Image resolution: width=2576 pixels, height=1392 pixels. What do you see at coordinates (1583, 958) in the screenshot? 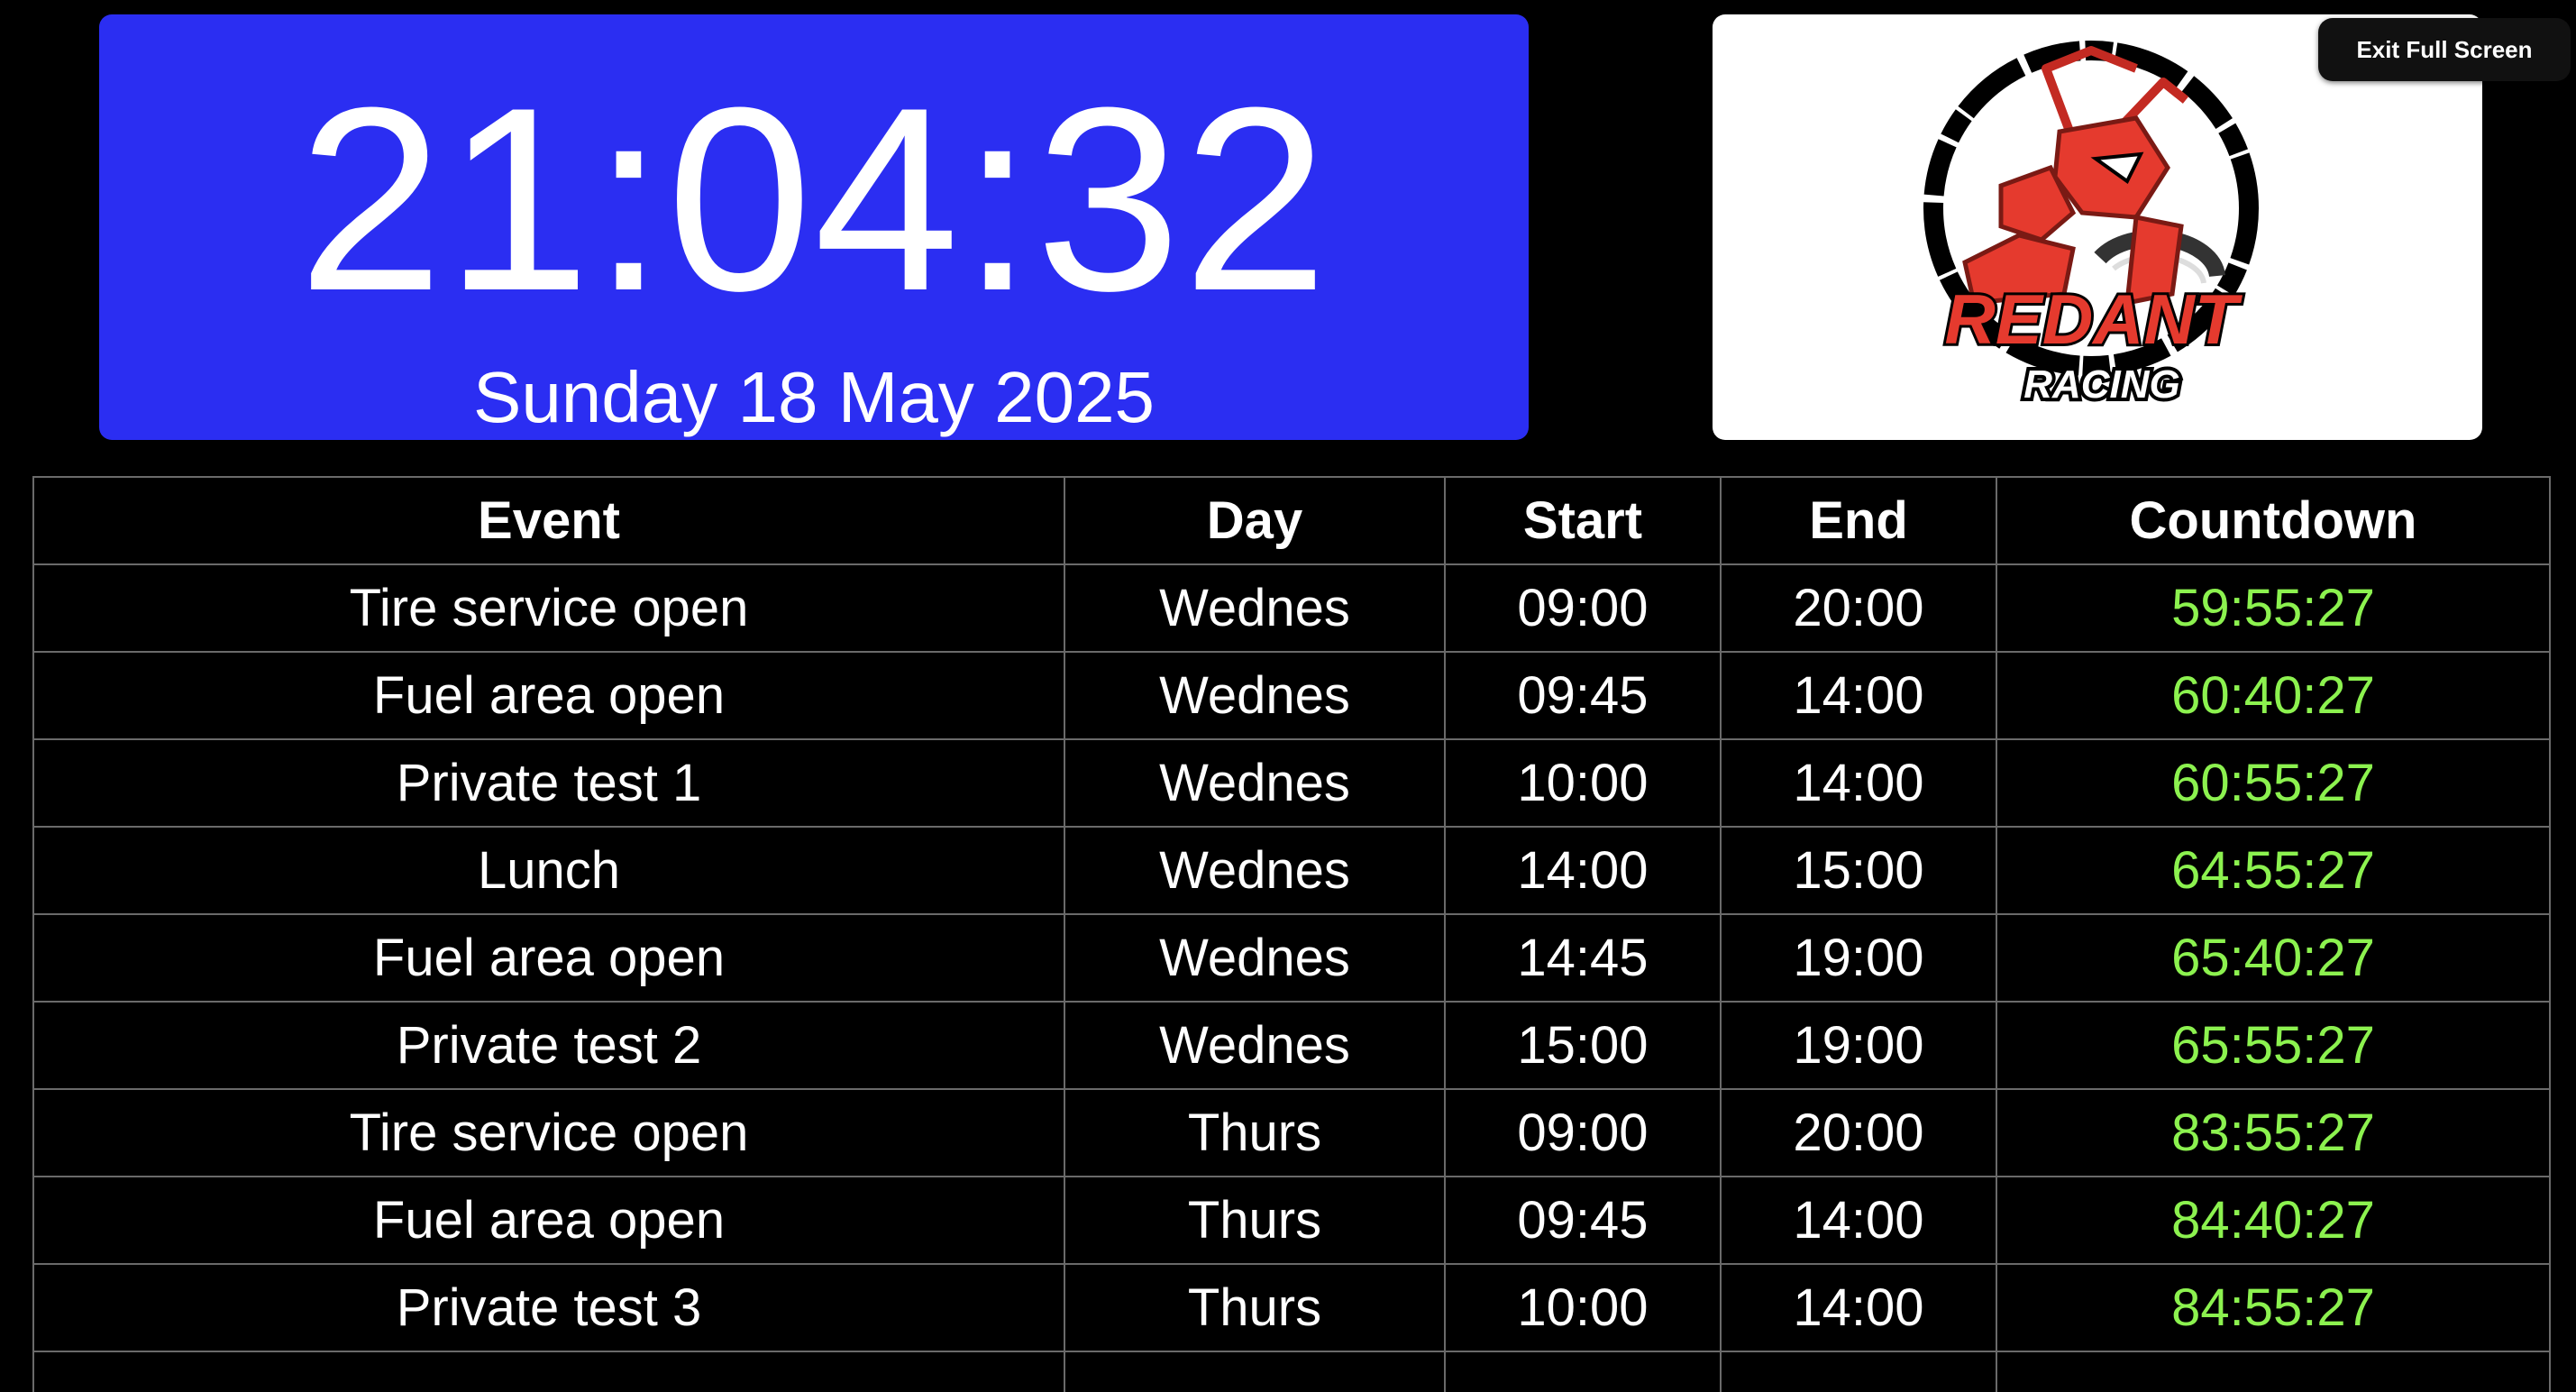
I see `start-cell: 14:45` at bounding box center [1583, 958].